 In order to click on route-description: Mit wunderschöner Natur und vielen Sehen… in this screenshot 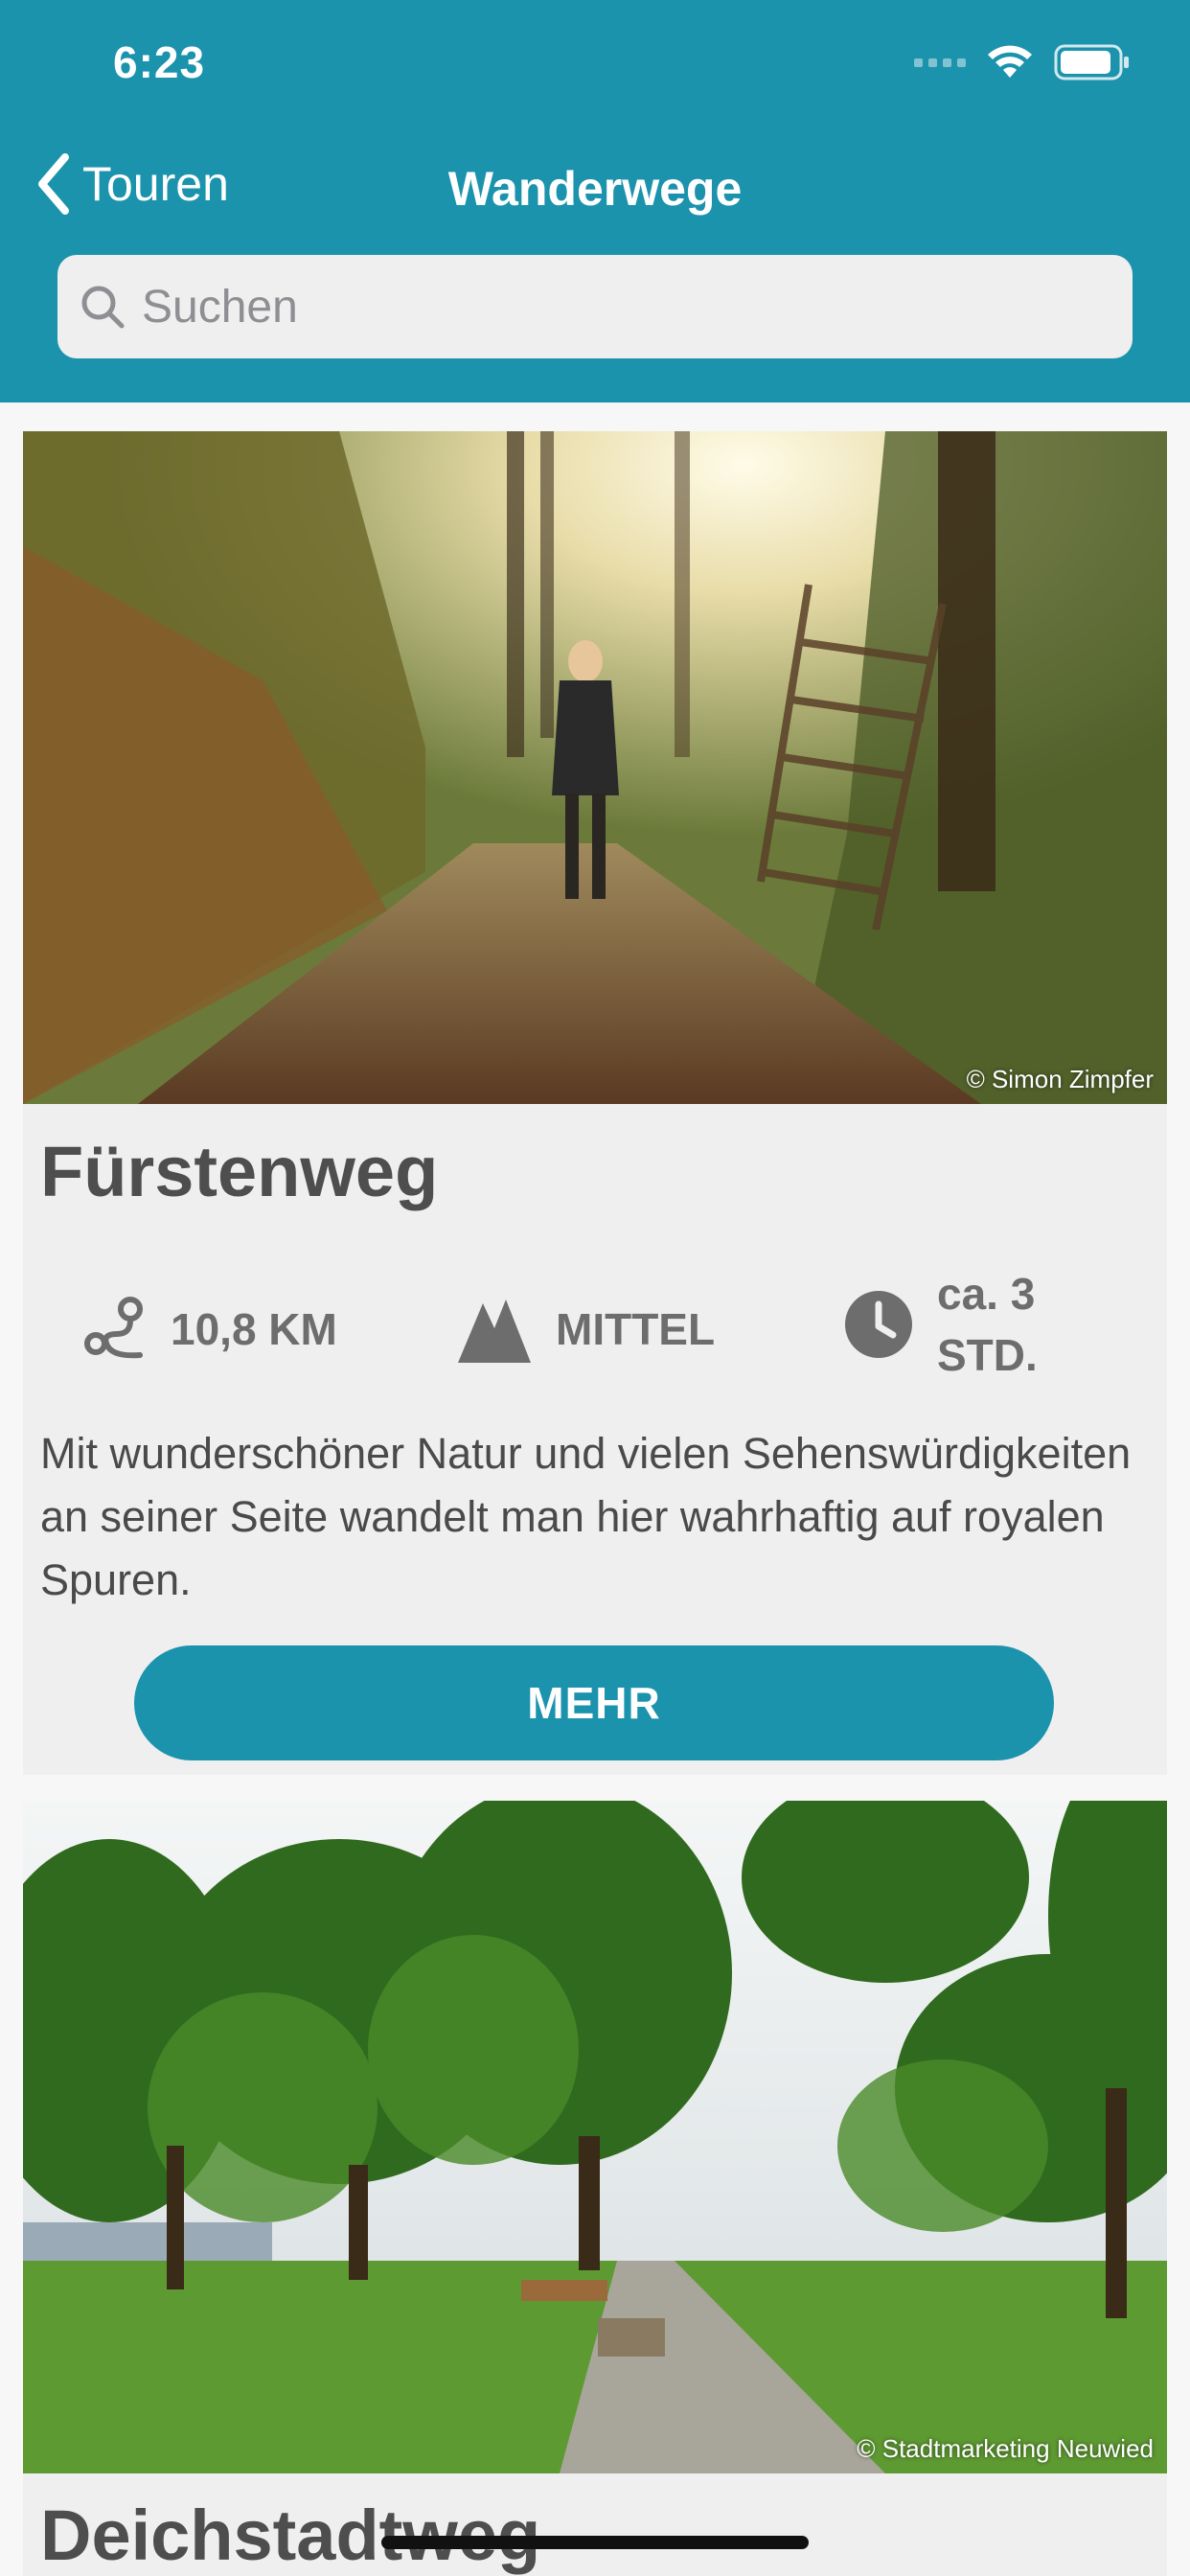, I will do `click(586, 1516)`.